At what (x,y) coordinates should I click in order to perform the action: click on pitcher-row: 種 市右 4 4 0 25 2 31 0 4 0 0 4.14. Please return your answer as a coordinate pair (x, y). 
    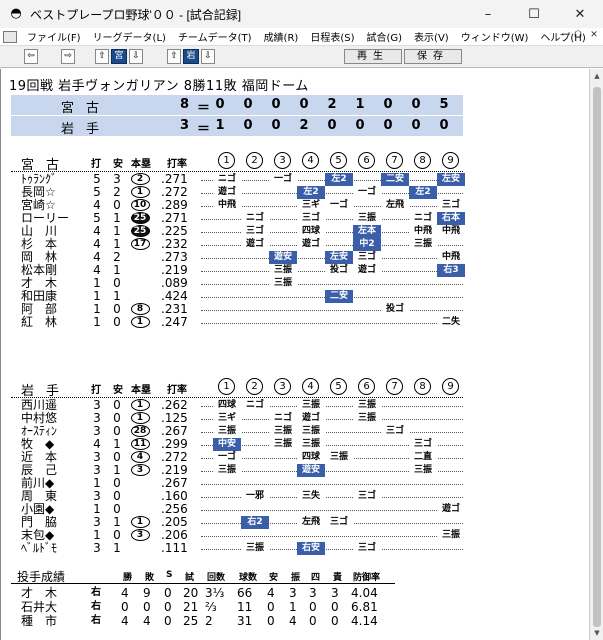
    Looking at the image, I should click on (237, 621).